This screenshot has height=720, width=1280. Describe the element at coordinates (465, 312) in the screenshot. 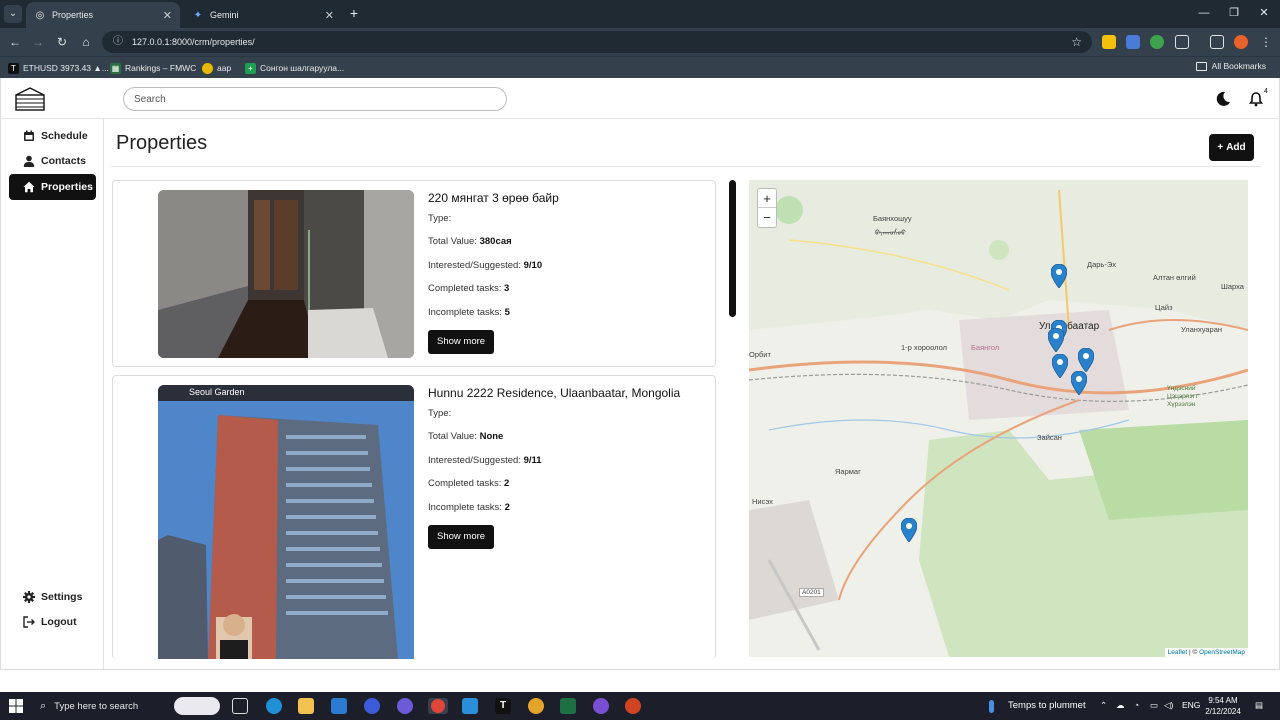

I see `incomplete-label: Incomplete tasks:` at that location.